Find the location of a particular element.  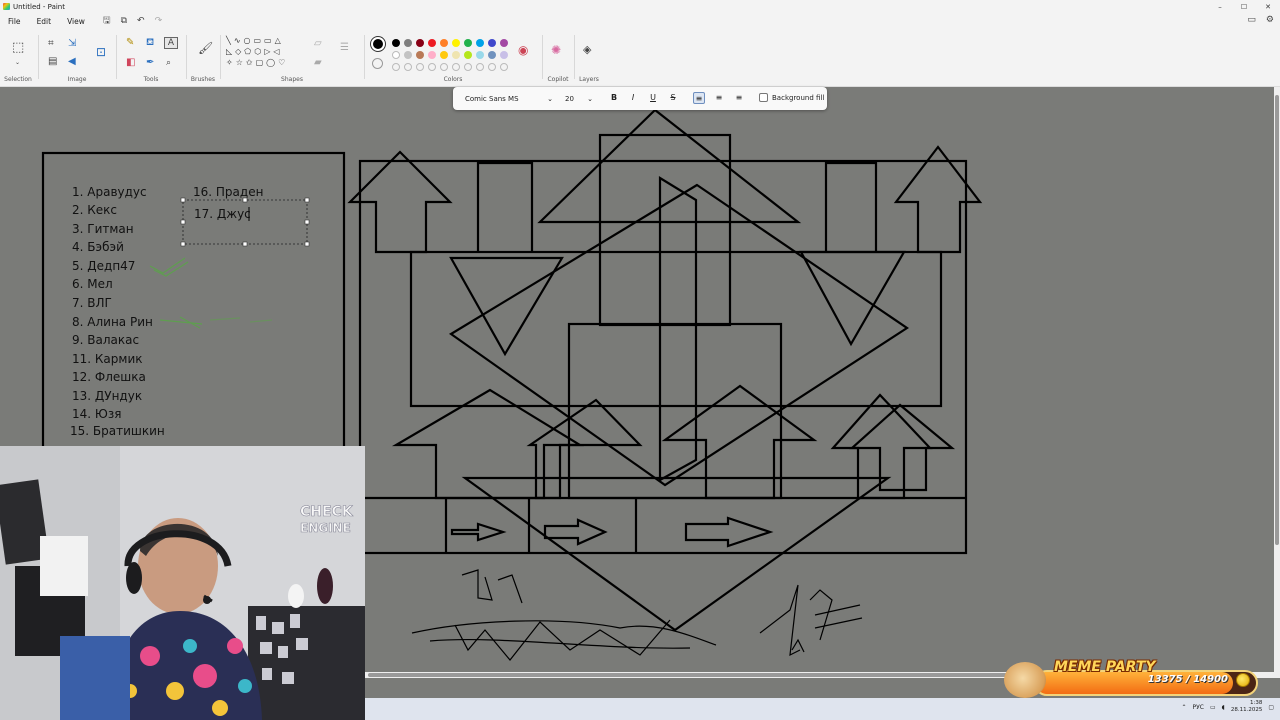

settings-icon: ⚙ is located at coordinates (1270, 20).